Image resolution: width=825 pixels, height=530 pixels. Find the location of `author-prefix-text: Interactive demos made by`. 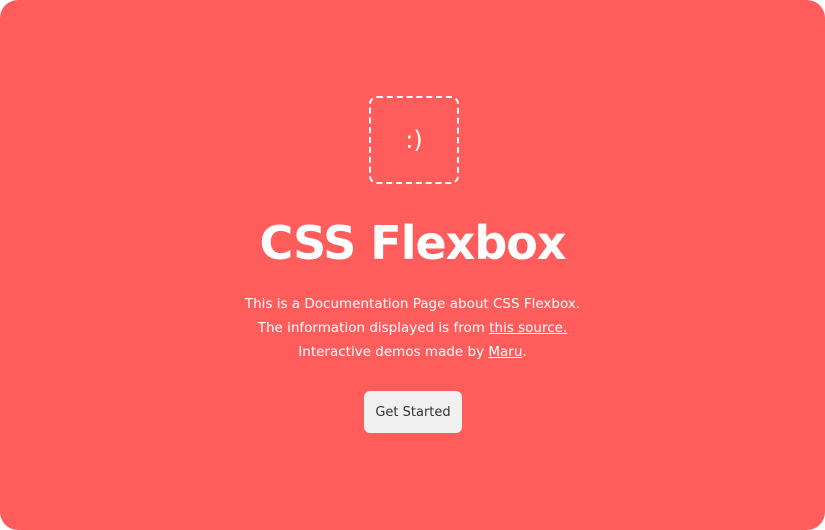

author-prefix-text: Interactive demos made by is located at coordinates (393, 352).